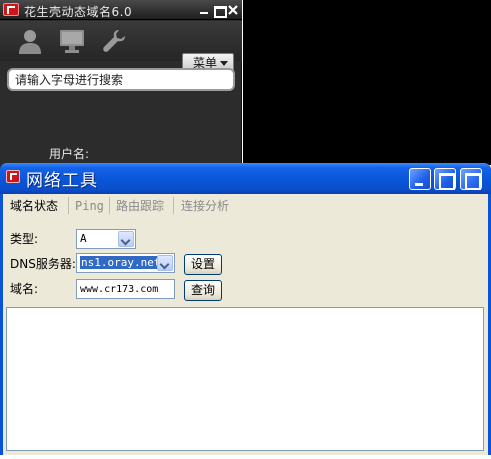 Image resolution: width=491 pixels, height=459 pixels. I want to click on tab-domain-status: 域名状态, so click(34, 206).